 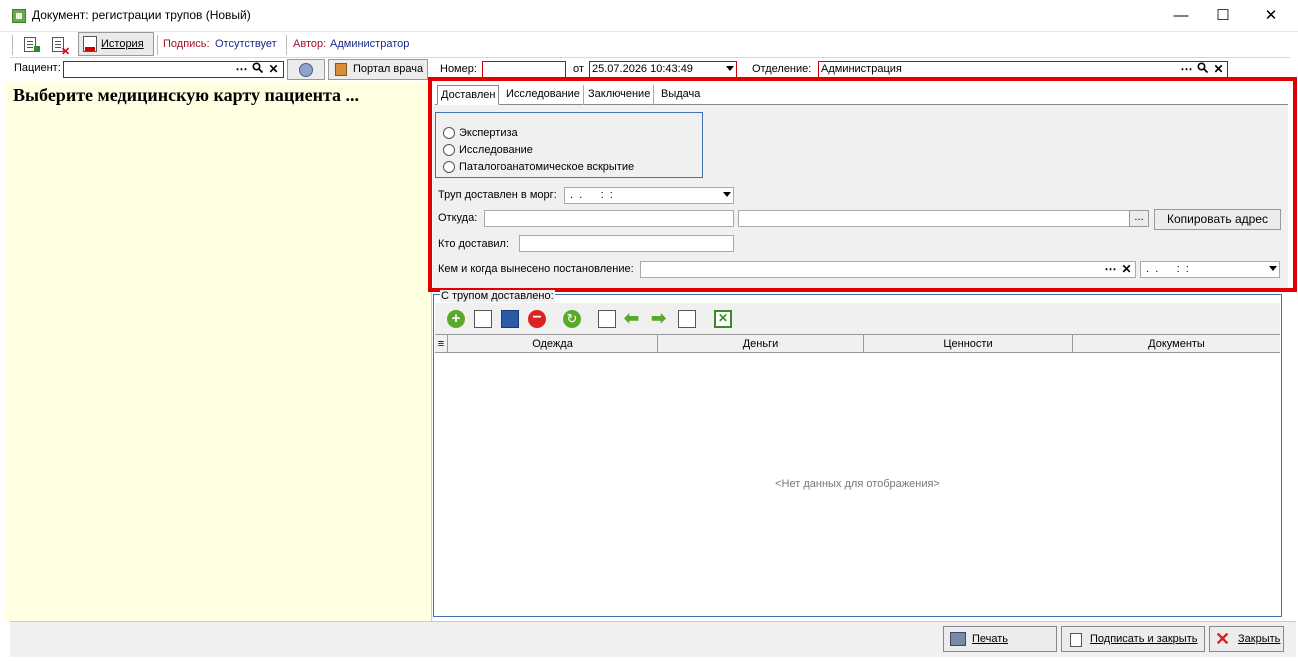 I want to click on department-field: Администрация ⋯ ✕, so click(x=1023, y=69).